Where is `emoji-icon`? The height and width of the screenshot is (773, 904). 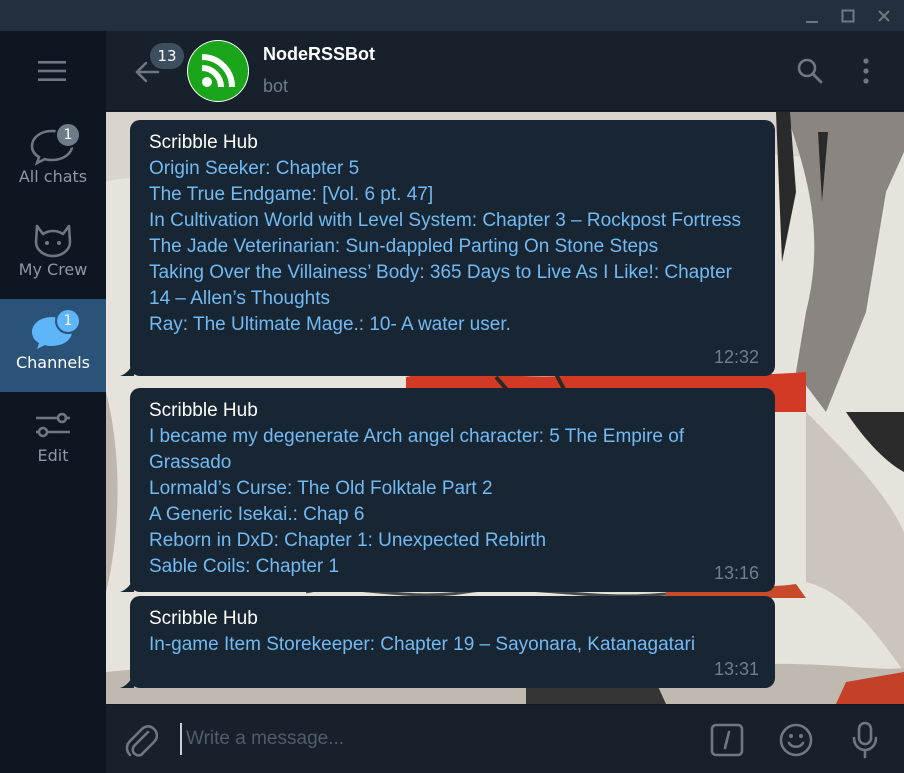 emoji-icon is located at coordinates (796, 740).